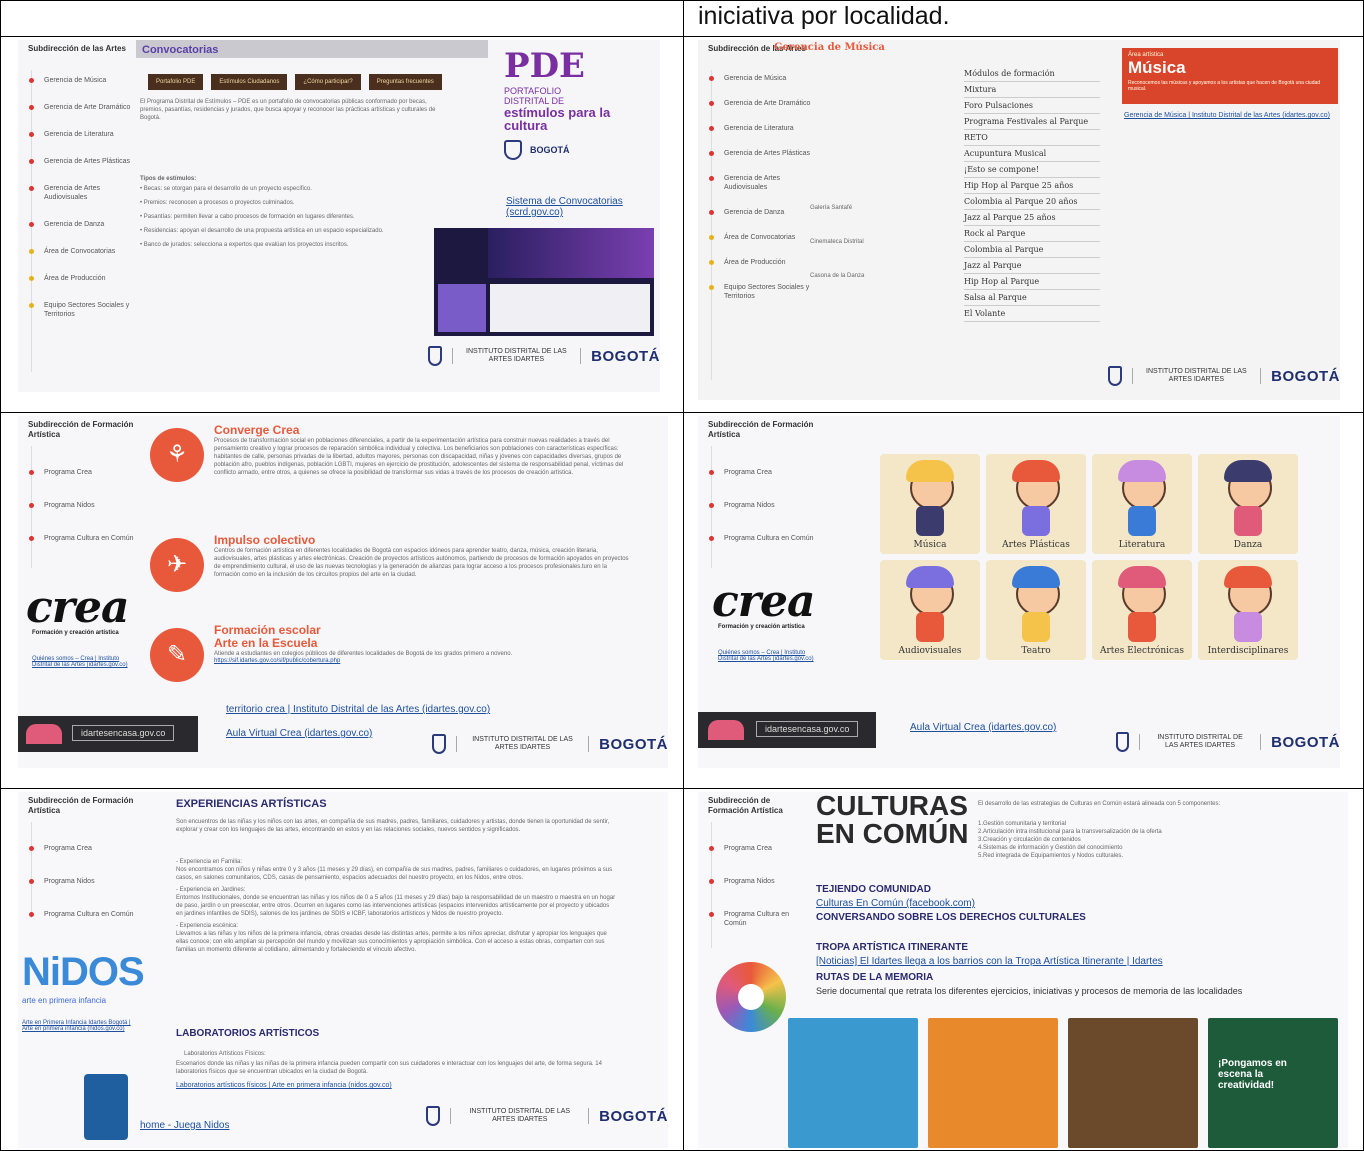  Describe the element at coordinates (176, 82) in the screenshot. I see `convocatoria-button: Portafolio PDE` at that location.